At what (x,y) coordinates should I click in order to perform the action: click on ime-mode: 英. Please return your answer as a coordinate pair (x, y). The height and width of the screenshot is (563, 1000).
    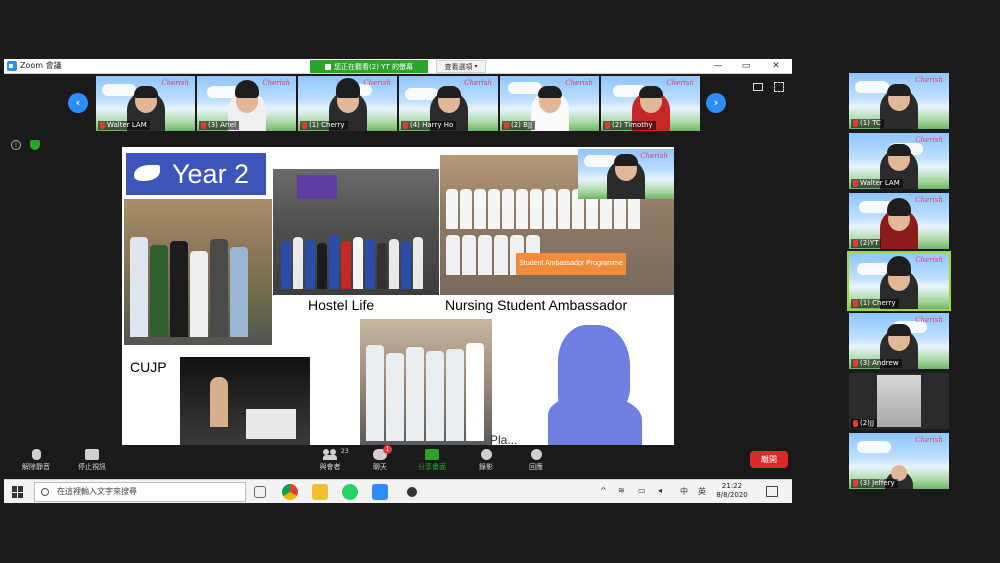
    Looking at the image, I should click on (702, 491).